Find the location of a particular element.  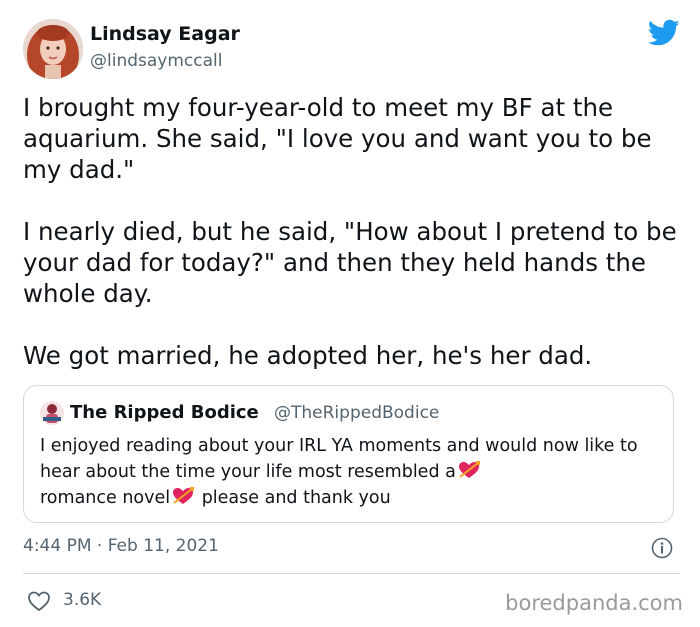

author-handle: @lindsaymccall is located at coordinates (156, 61).